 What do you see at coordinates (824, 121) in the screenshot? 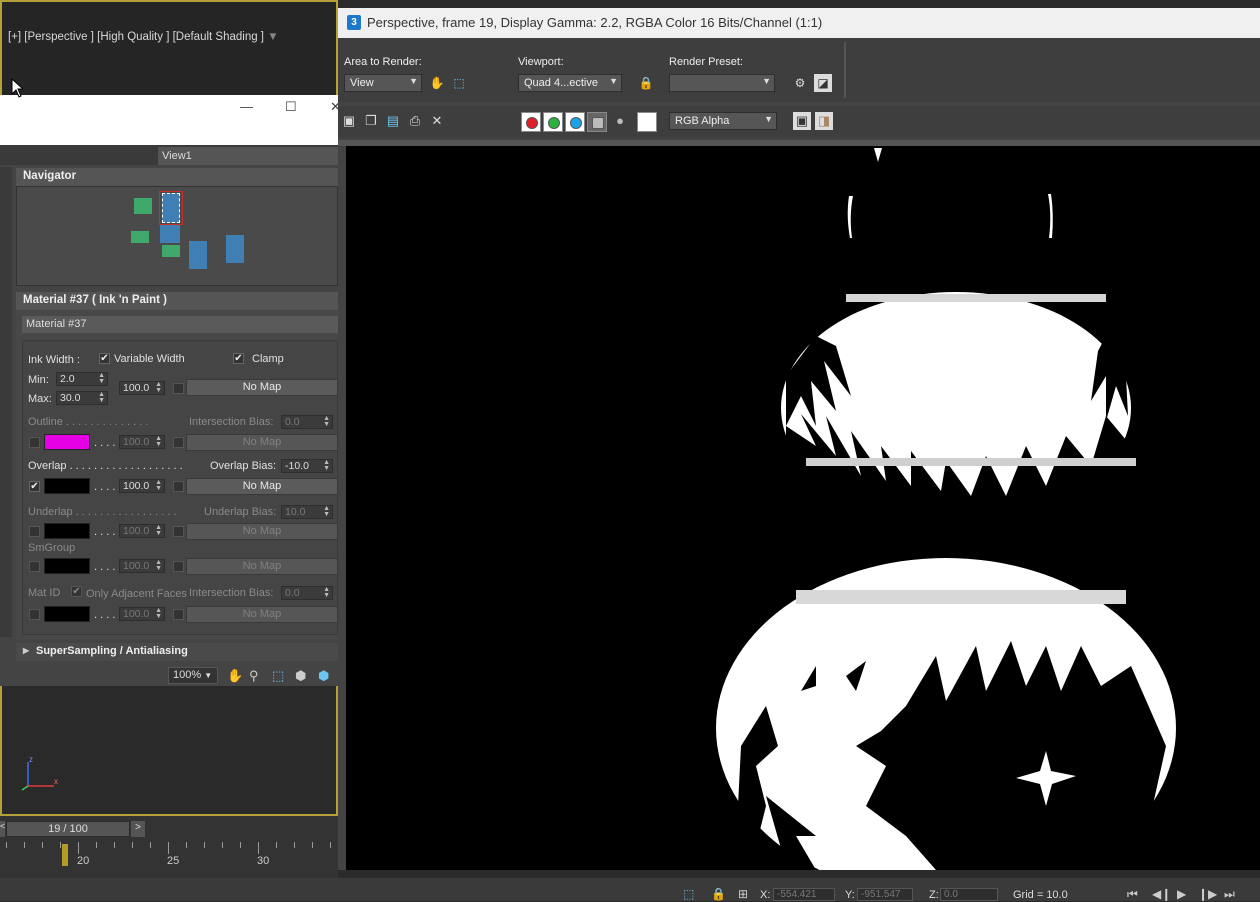
I see `toggle-overlay-icon: ◨` at bounding box center [824, 121].